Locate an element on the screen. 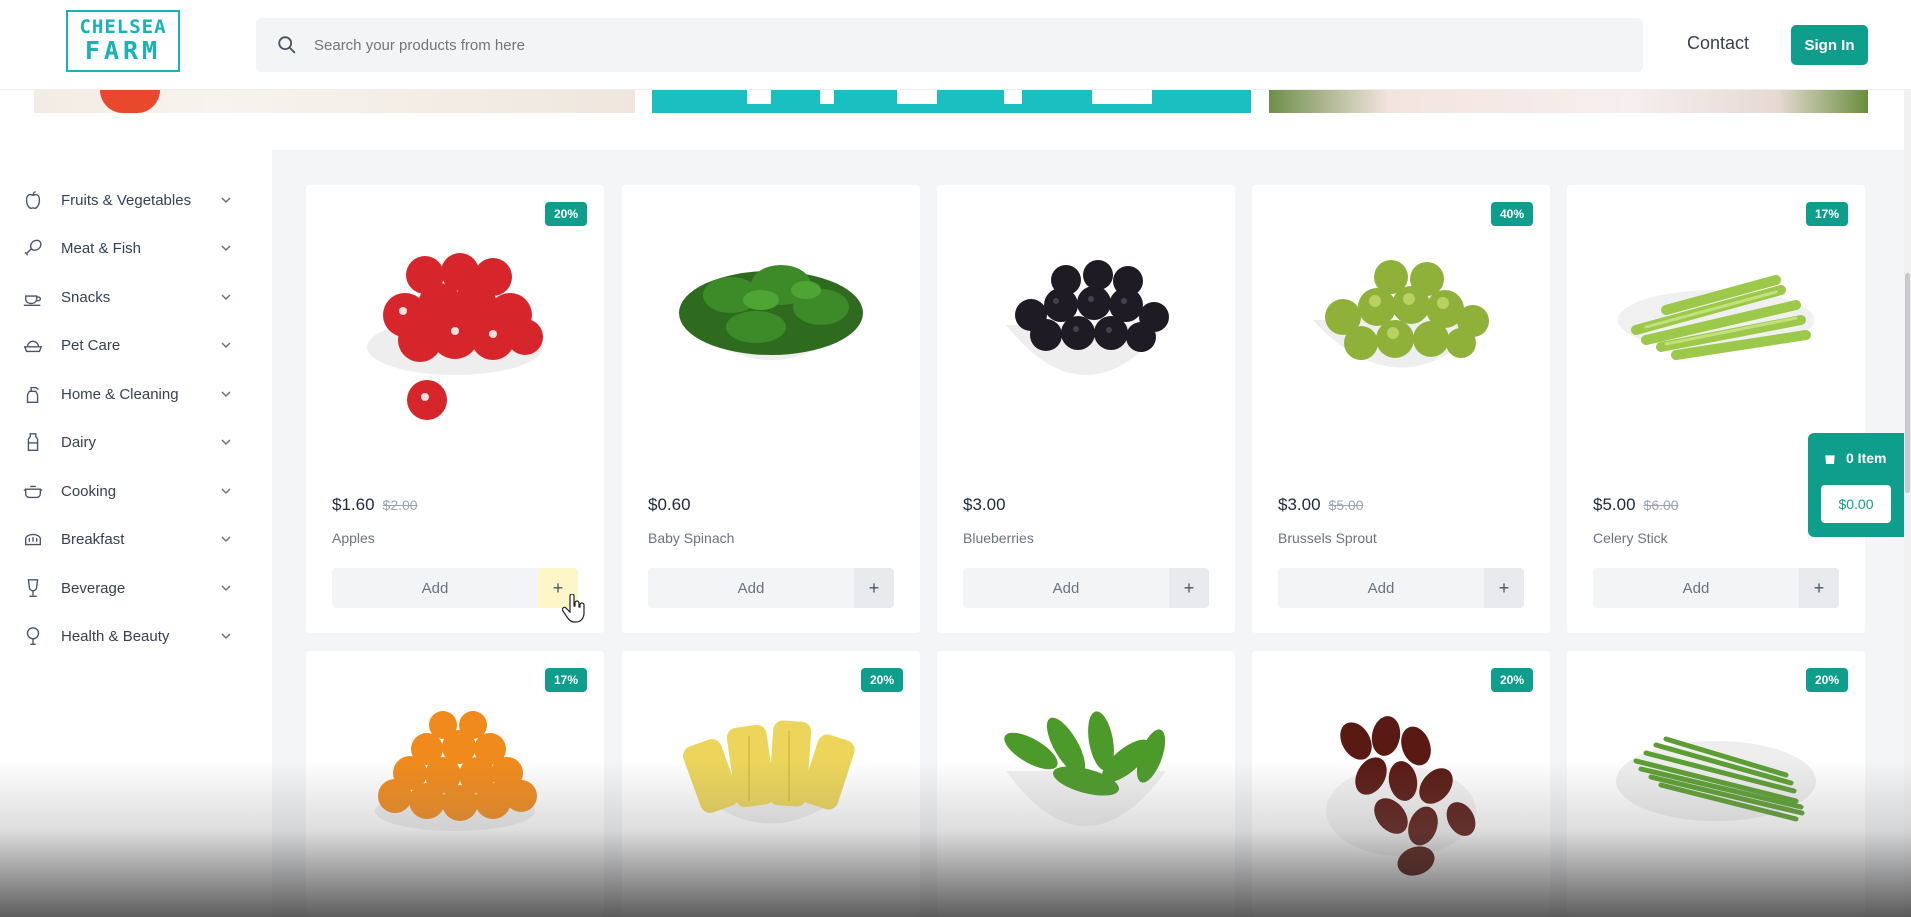 The height and width of the screenshot is (917, 1911). sidebar-item-breakfast: Breakfast is located at coordinates (126, 539).